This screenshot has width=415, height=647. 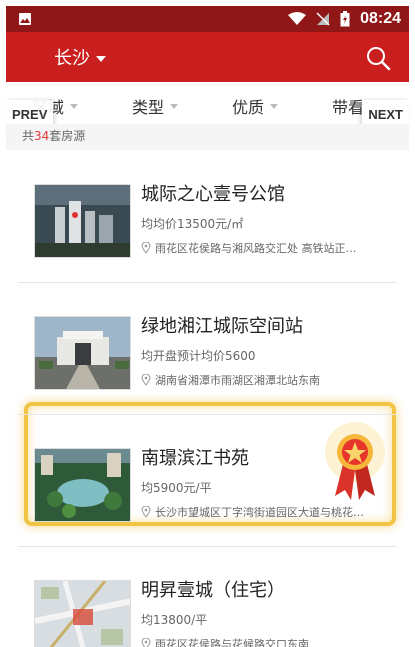 What do you see at coordinates (380, 18) in the screenshot?
I see `status-time: 08:24` at bounding box center [380, 18].